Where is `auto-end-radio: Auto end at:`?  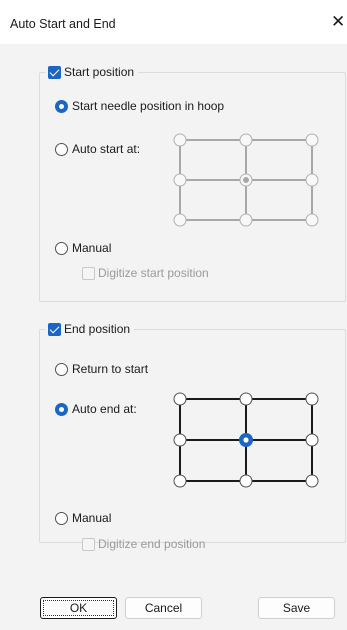 auto-end-radio: Auto end at: is located at coordinates (96, 409).